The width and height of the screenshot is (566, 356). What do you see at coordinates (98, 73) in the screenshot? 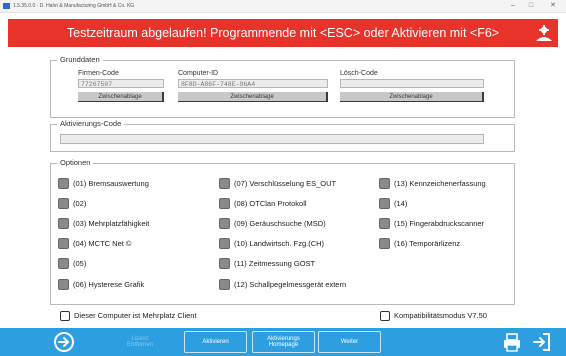
I see `firmen-code-label: Firmen-Code` at bounding box center [98, 73].